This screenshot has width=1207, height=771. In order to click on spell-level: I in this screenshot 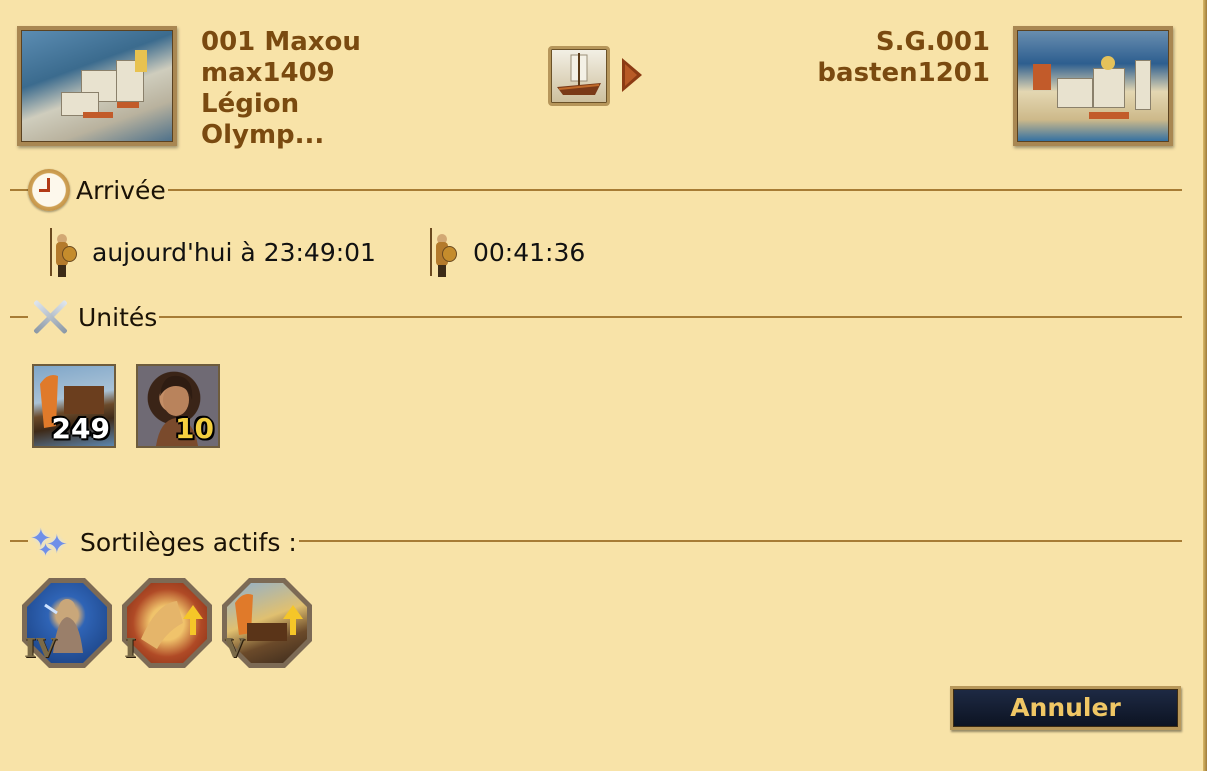, I will do `click(130, 649)`.